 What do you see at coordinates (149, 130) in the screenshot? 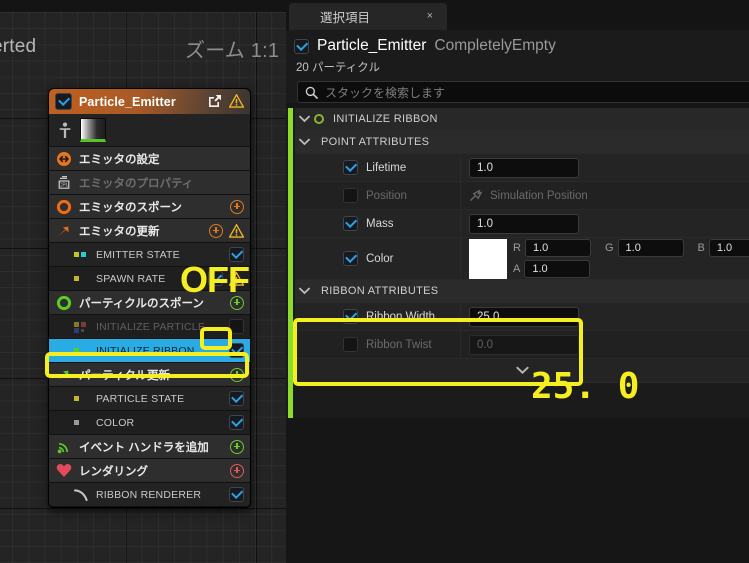
I see `emitter-thumbnail-row` at bounding box center [149, 130].